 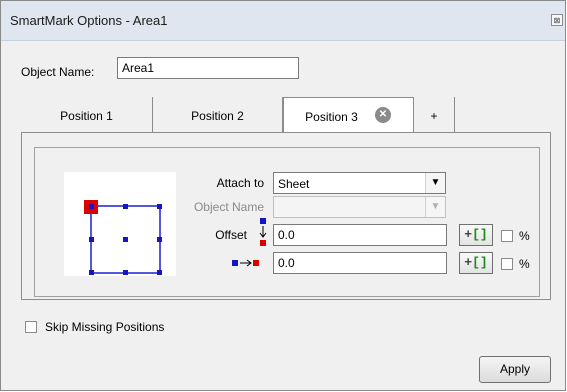 What do you see at coordinates (228, 207) in the screenshot?
I see `object-name-field-label: Object Name` at bounding box center [228, 207].